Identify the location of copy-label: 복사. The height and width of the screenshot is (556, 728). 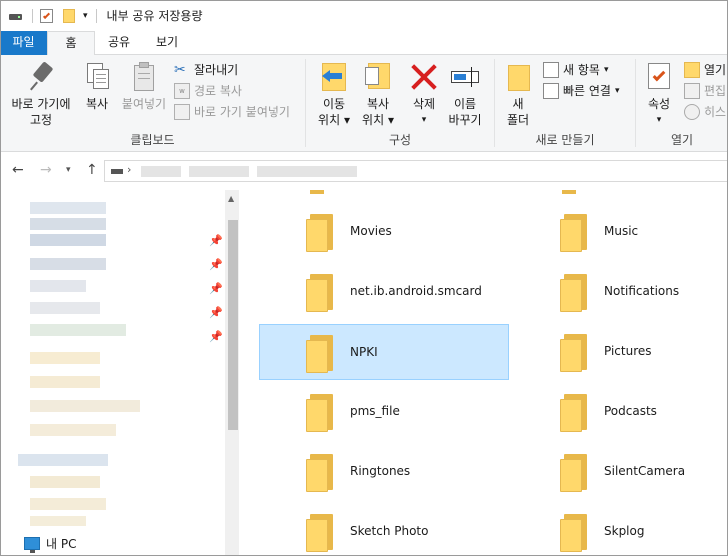
(97, 104).